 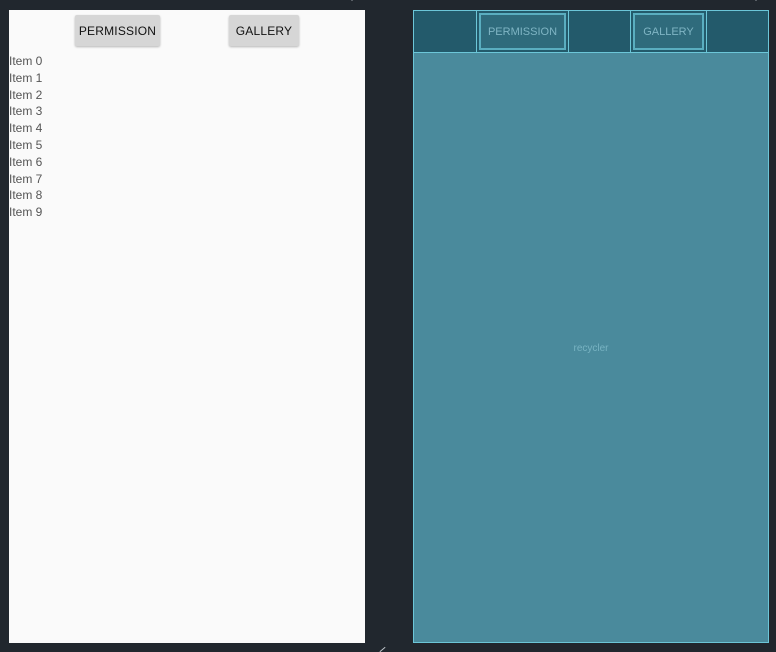 I want to click on blueprint-permission-button: PERMISSION, so click(x=522, y=31).